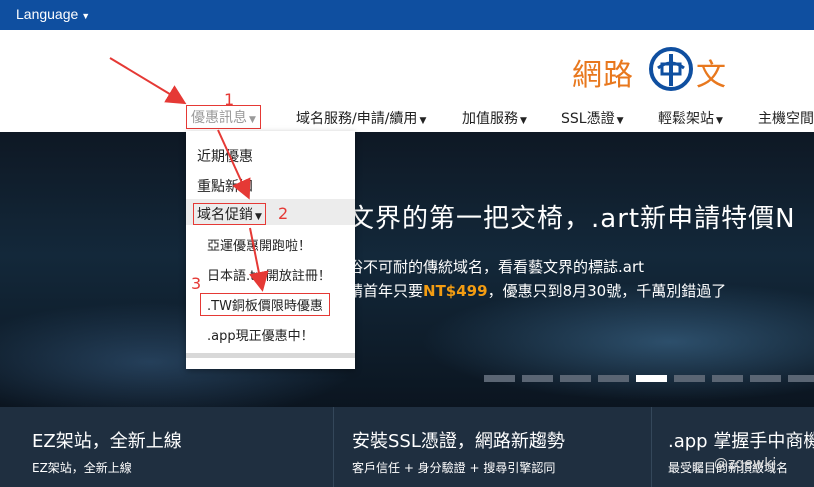 The height and width of the screenshot is (487, 814). I want to click on hero-text-line: 請首年只要NT$499，優惠只到8月30號，千萬別錯過了, so click(537, 290).